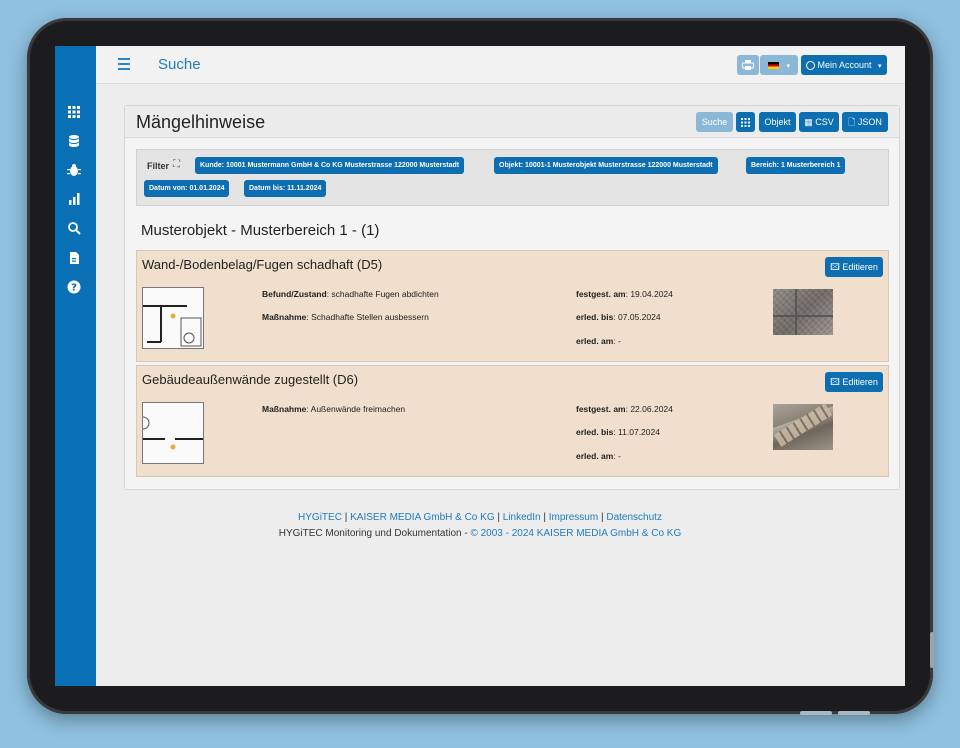 Image resolution: width=960 pixels, height=748 pixels. I want to click on footer-link-hygitec: HYGiTEC, so click(320, 517).